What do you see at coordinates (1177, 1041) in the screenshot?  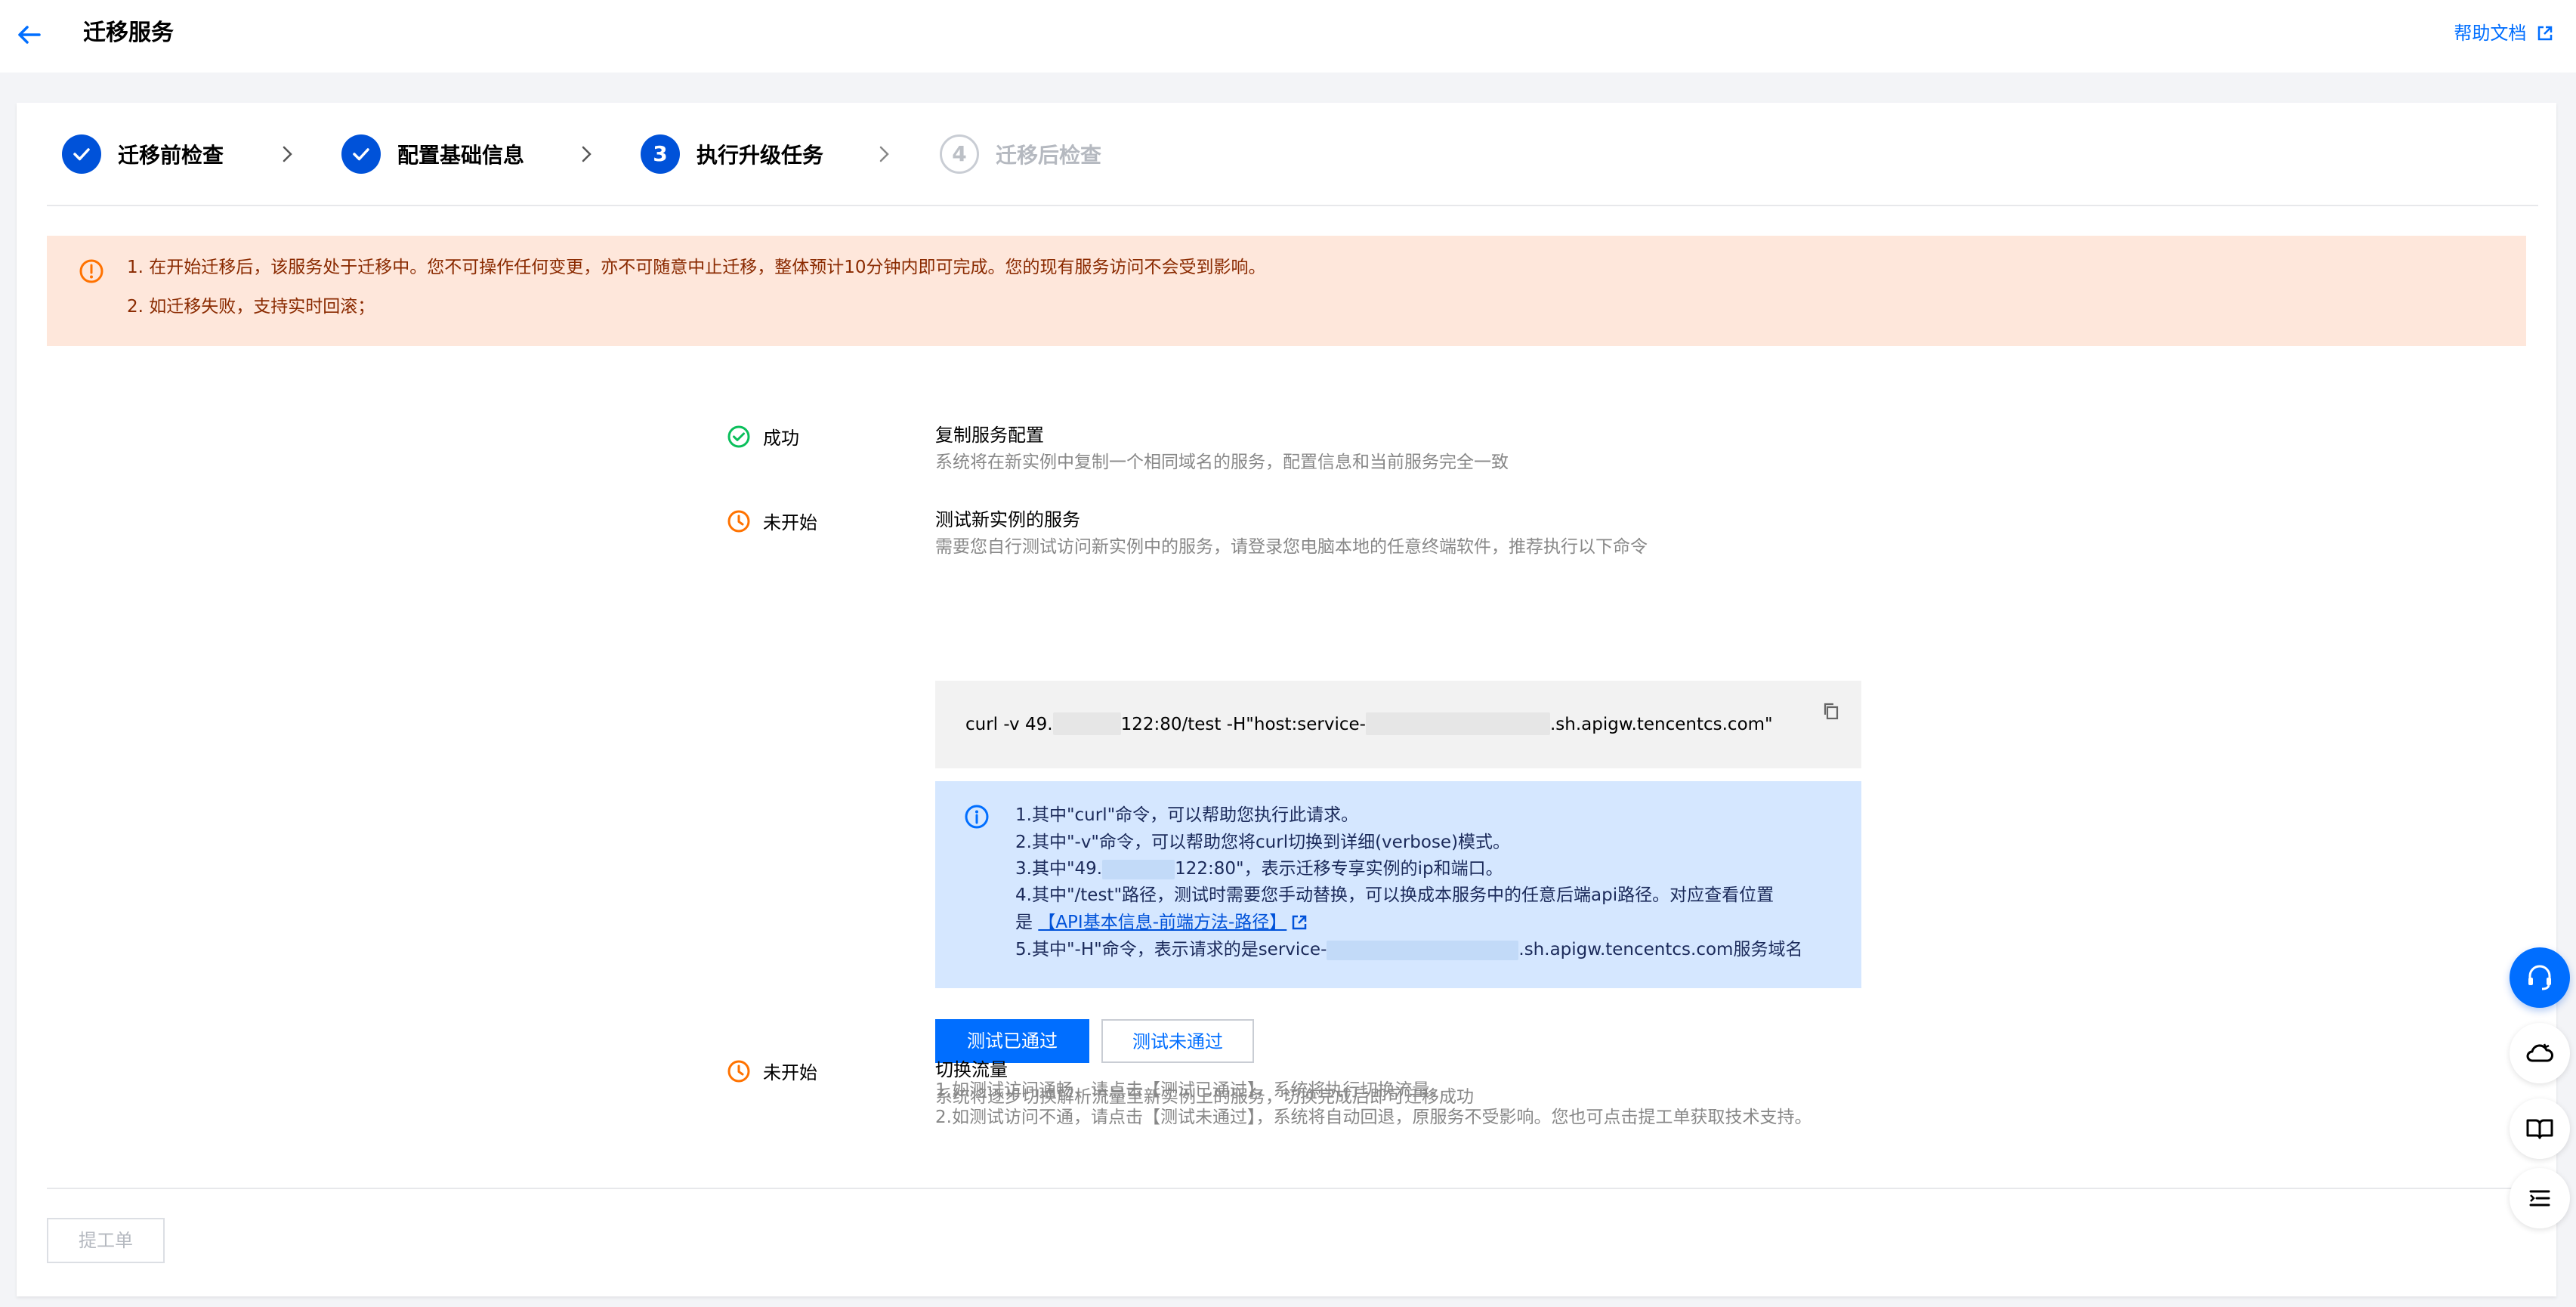 I see `test-failed-button: 测试未通过` at bounding box center [1177, 1041].